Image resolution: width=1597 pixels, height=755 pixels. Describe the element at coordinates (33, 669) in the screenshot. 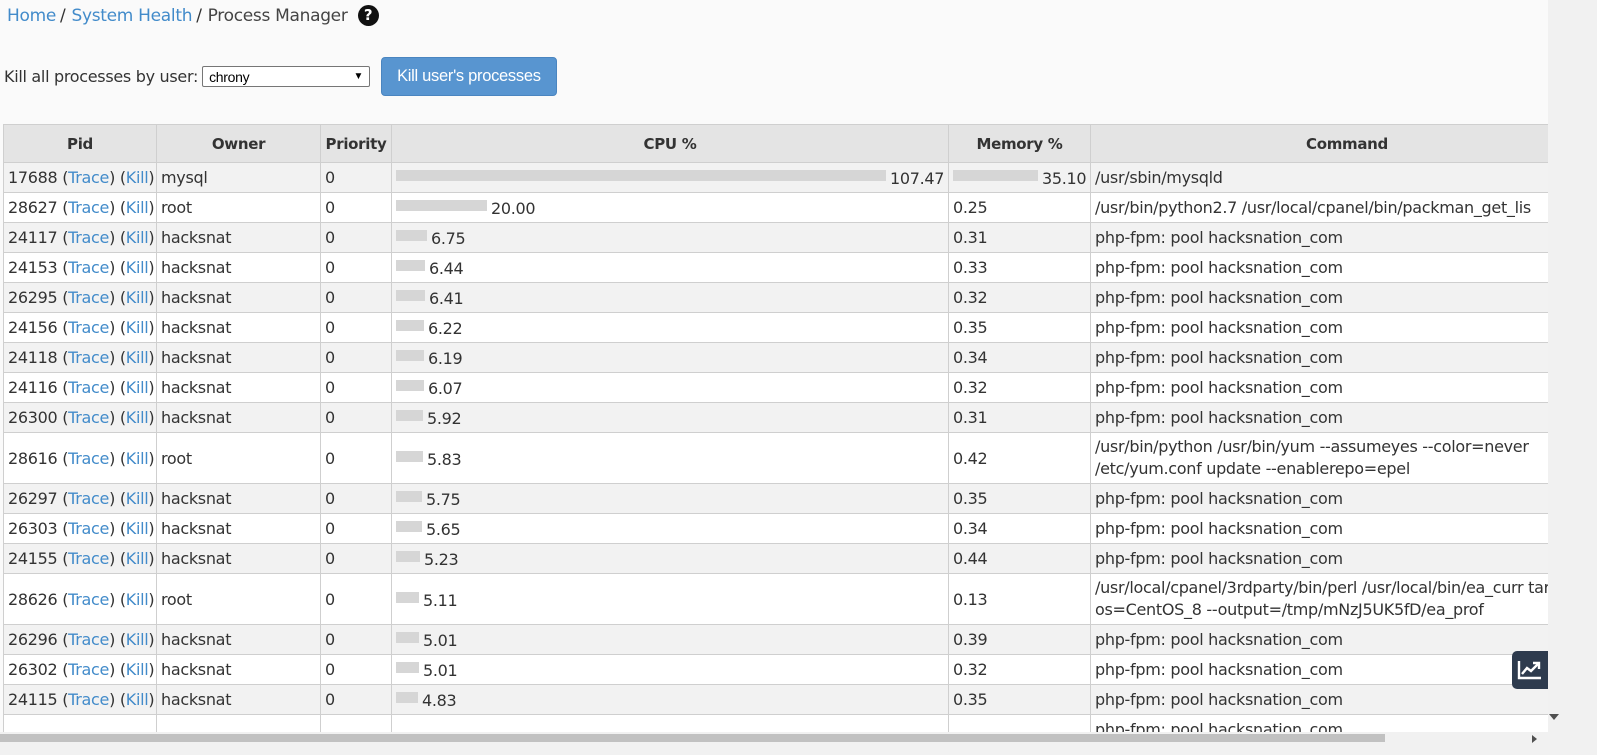

I see `pid-value: 26302` at that location.